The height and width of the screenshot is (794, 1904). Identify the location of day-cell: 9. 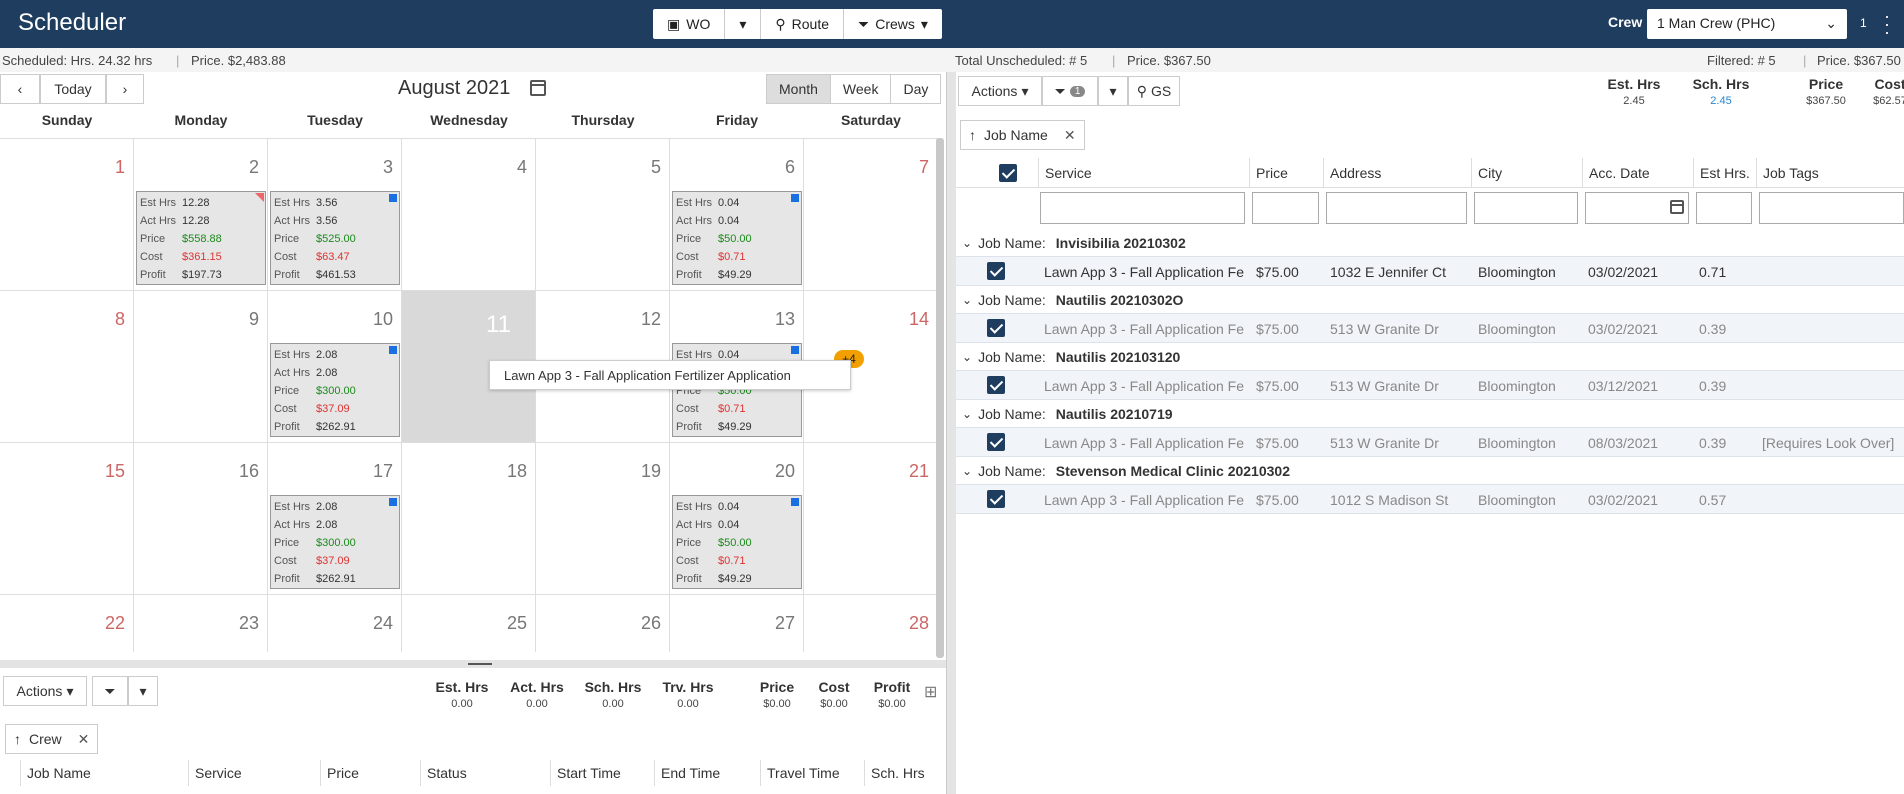
(201, 366).